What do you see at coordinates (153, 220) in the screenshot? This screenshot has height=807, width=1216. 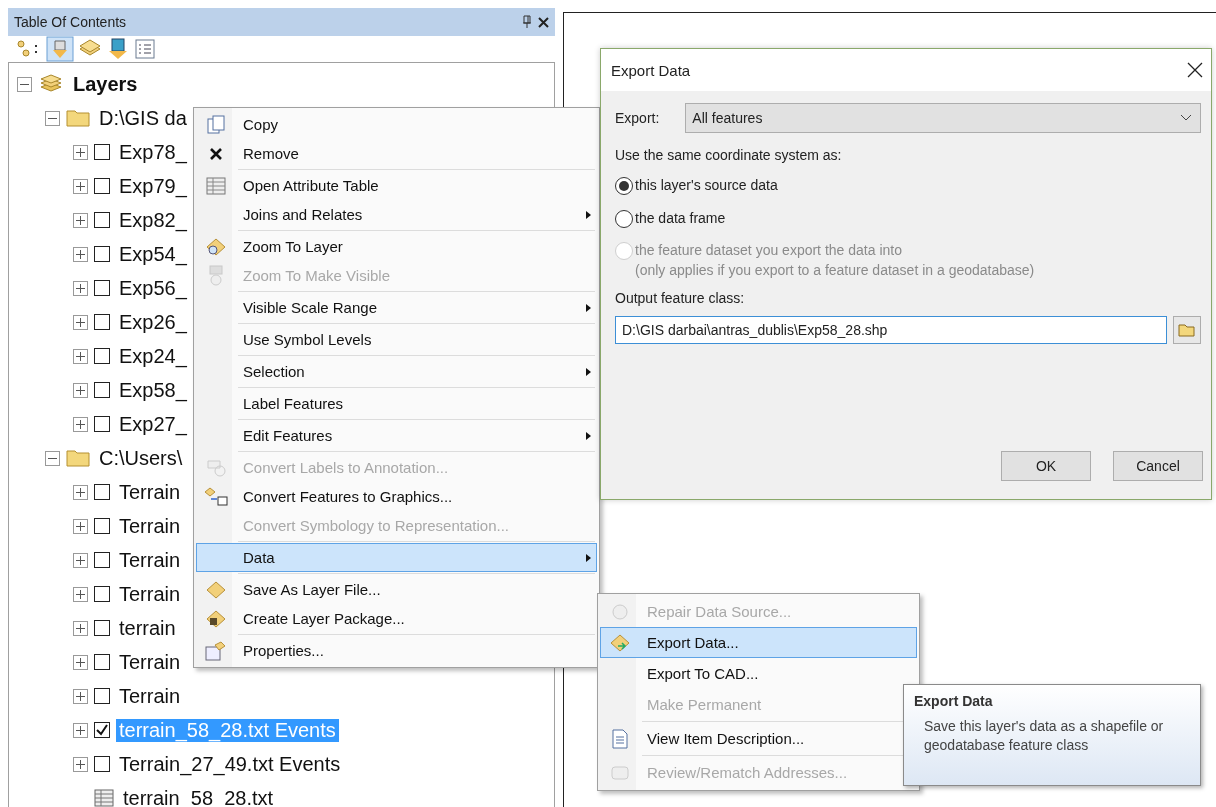 I see `layer-name: Exp82_` at bounding box center [153, 220].